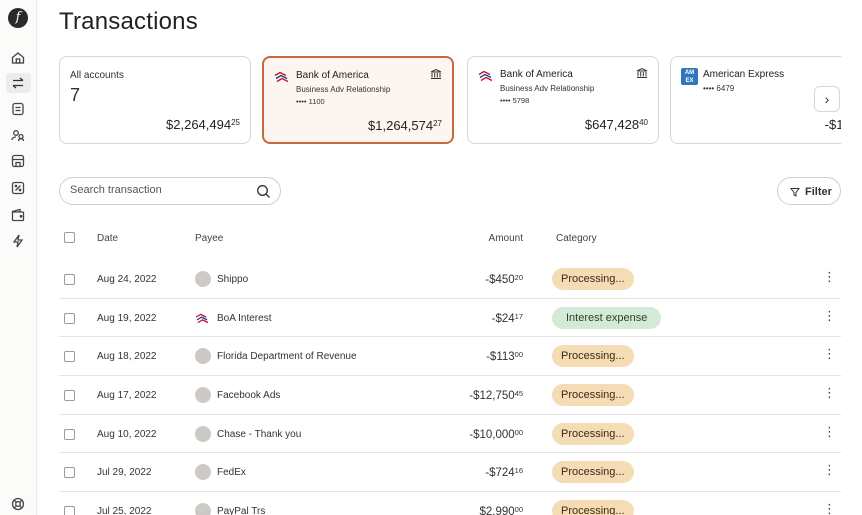  Describe the element at coordinates (507, 318) in the screenshot. I see `row-amount: -$2417` at that location.